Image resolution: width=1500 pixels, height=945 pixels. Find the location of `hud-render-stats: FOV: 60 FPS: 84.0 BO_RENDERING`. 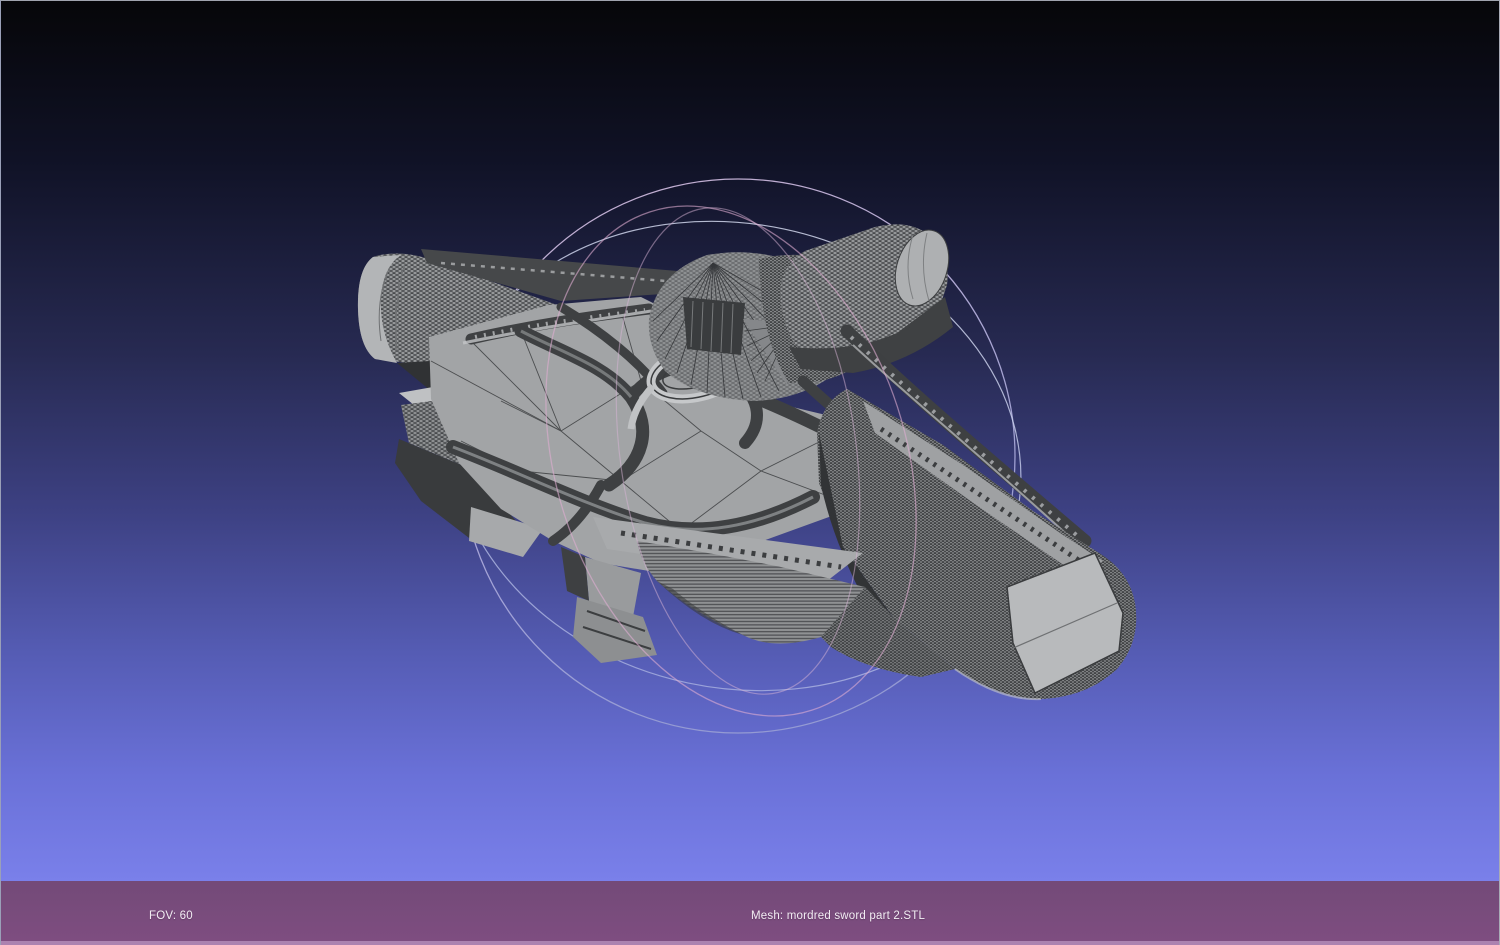

hud-render-stats: FOV: 60 FPS: 84.0 BO_RENDERING is located at coordinates (196, 914).